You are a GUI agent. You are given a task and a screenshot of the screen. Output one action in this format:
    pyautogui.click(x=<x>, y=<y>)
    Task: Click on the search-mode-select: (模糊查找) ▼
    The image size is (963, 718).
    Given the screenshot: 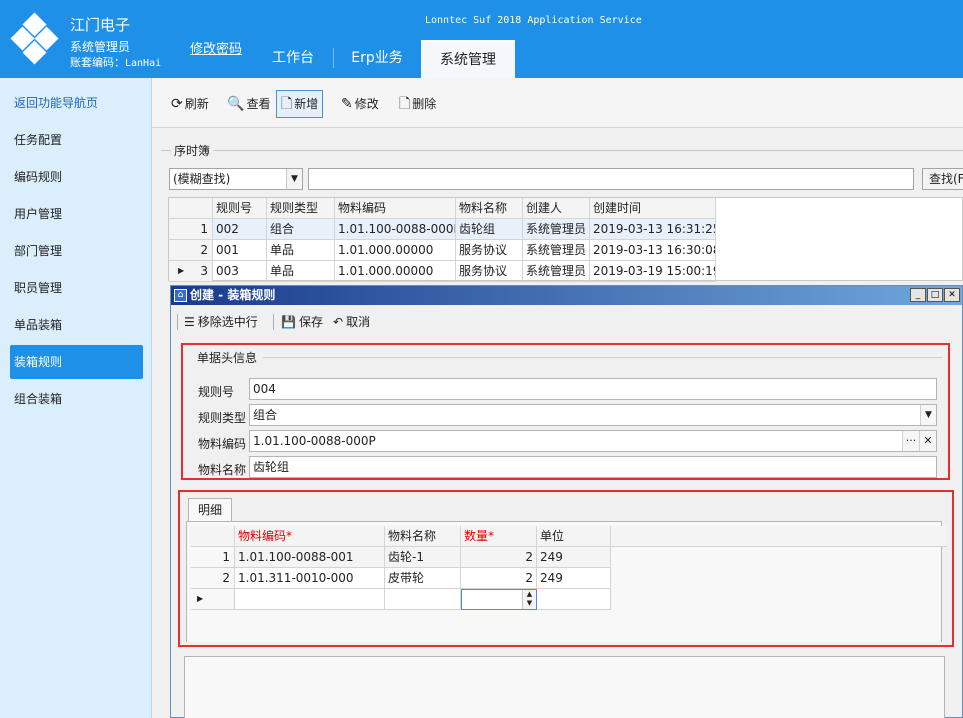 What is the action you would take?
    pyautogui.click(x=236, y=179)
    